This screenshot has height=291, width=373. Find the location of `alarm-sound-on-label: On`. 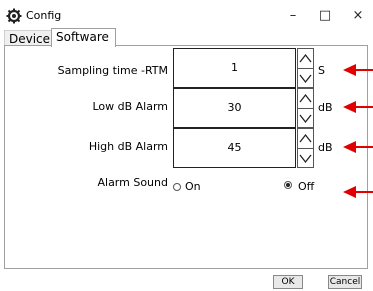

alarm-sound-on-label: On is located at coordinates (193, 186).